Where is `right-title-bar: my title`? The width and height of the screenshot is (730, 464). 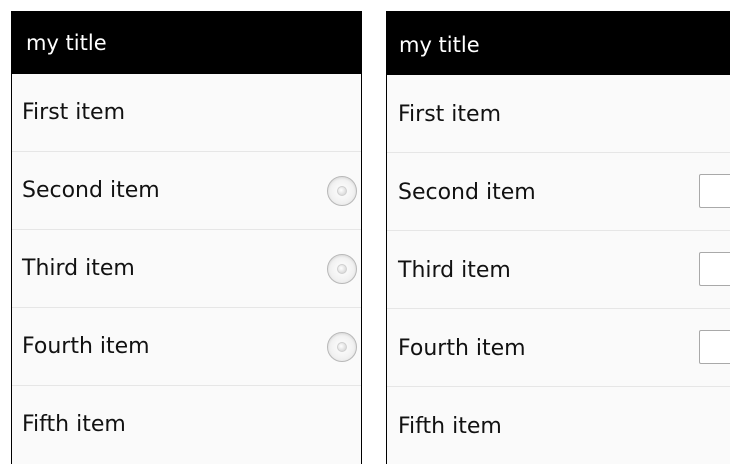
right-title-bar: my title is located at coordinates (558, 43).